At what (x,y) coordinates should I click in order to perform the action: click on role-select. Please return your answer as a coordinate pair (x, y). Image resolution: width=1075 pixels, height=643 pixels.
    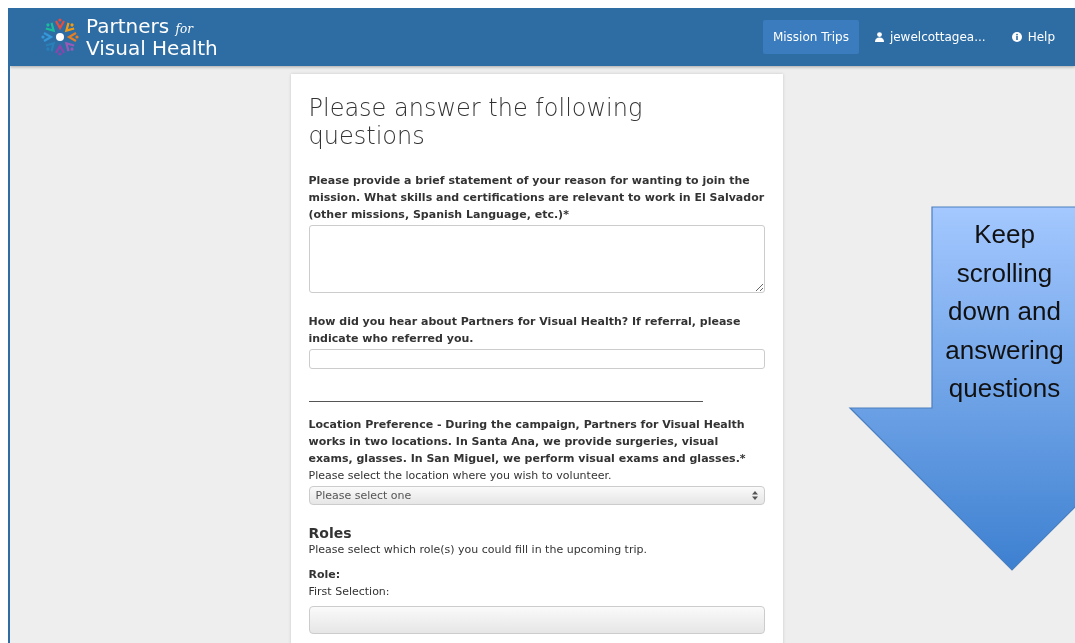
    Looking at the image, I should click on (536, 620).